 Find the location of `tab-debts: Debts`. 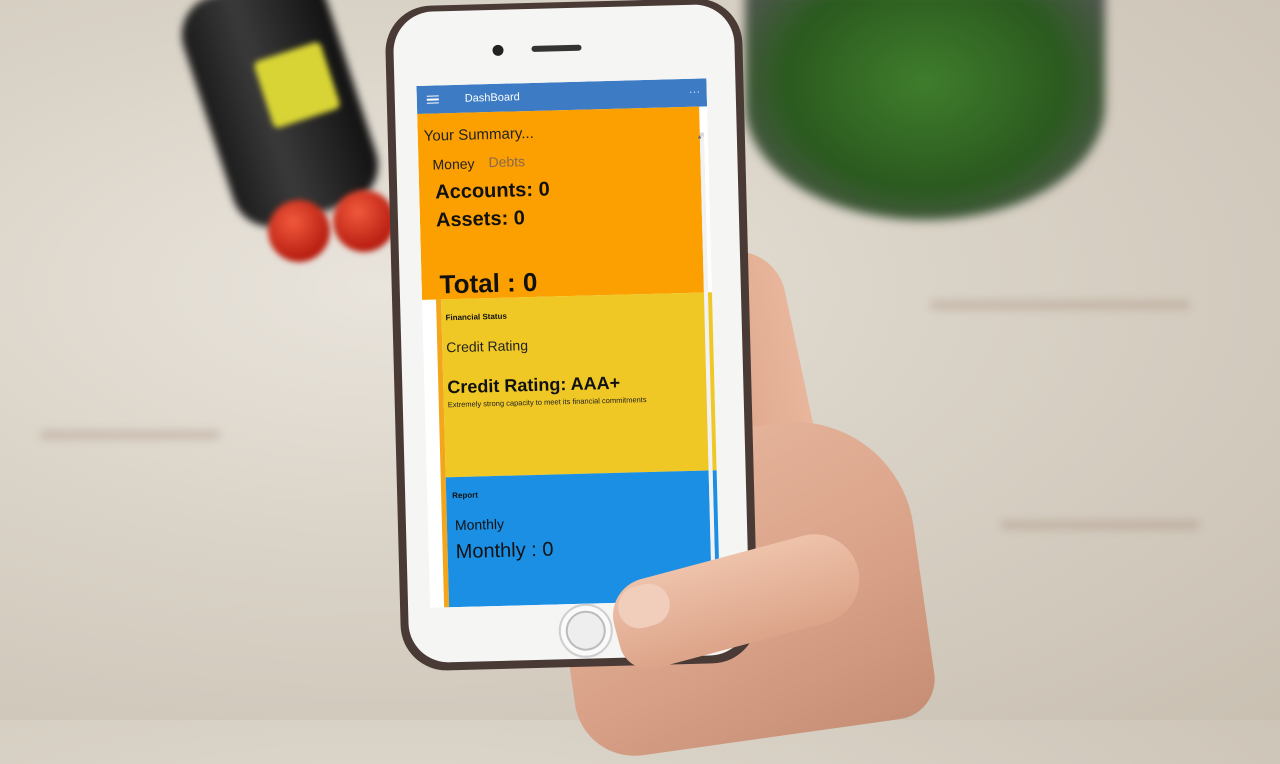

tab-debts: Debts is located at coordinates (506, 161).